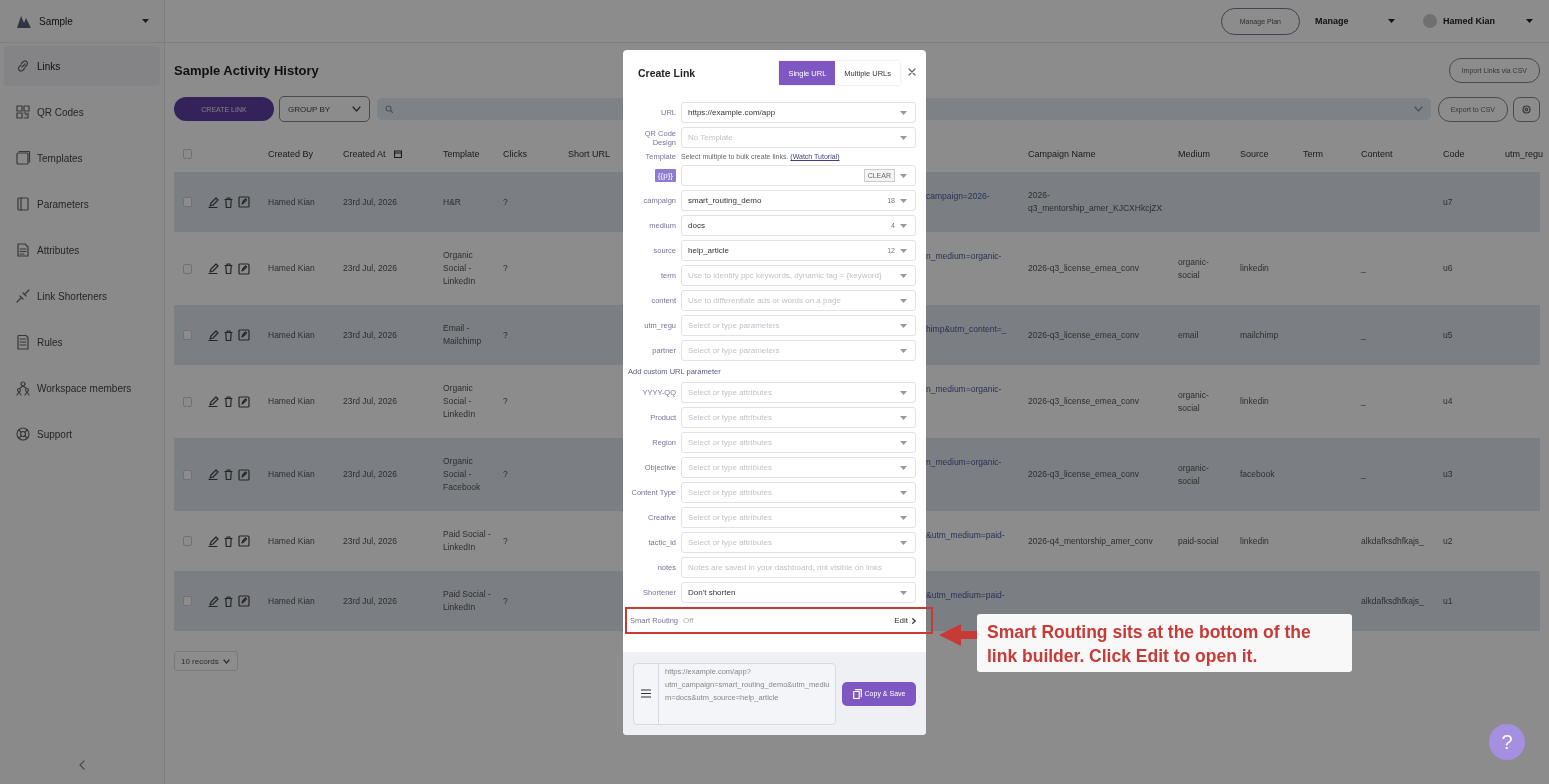  I want to click on column-header: Created At, so click(364, 153).